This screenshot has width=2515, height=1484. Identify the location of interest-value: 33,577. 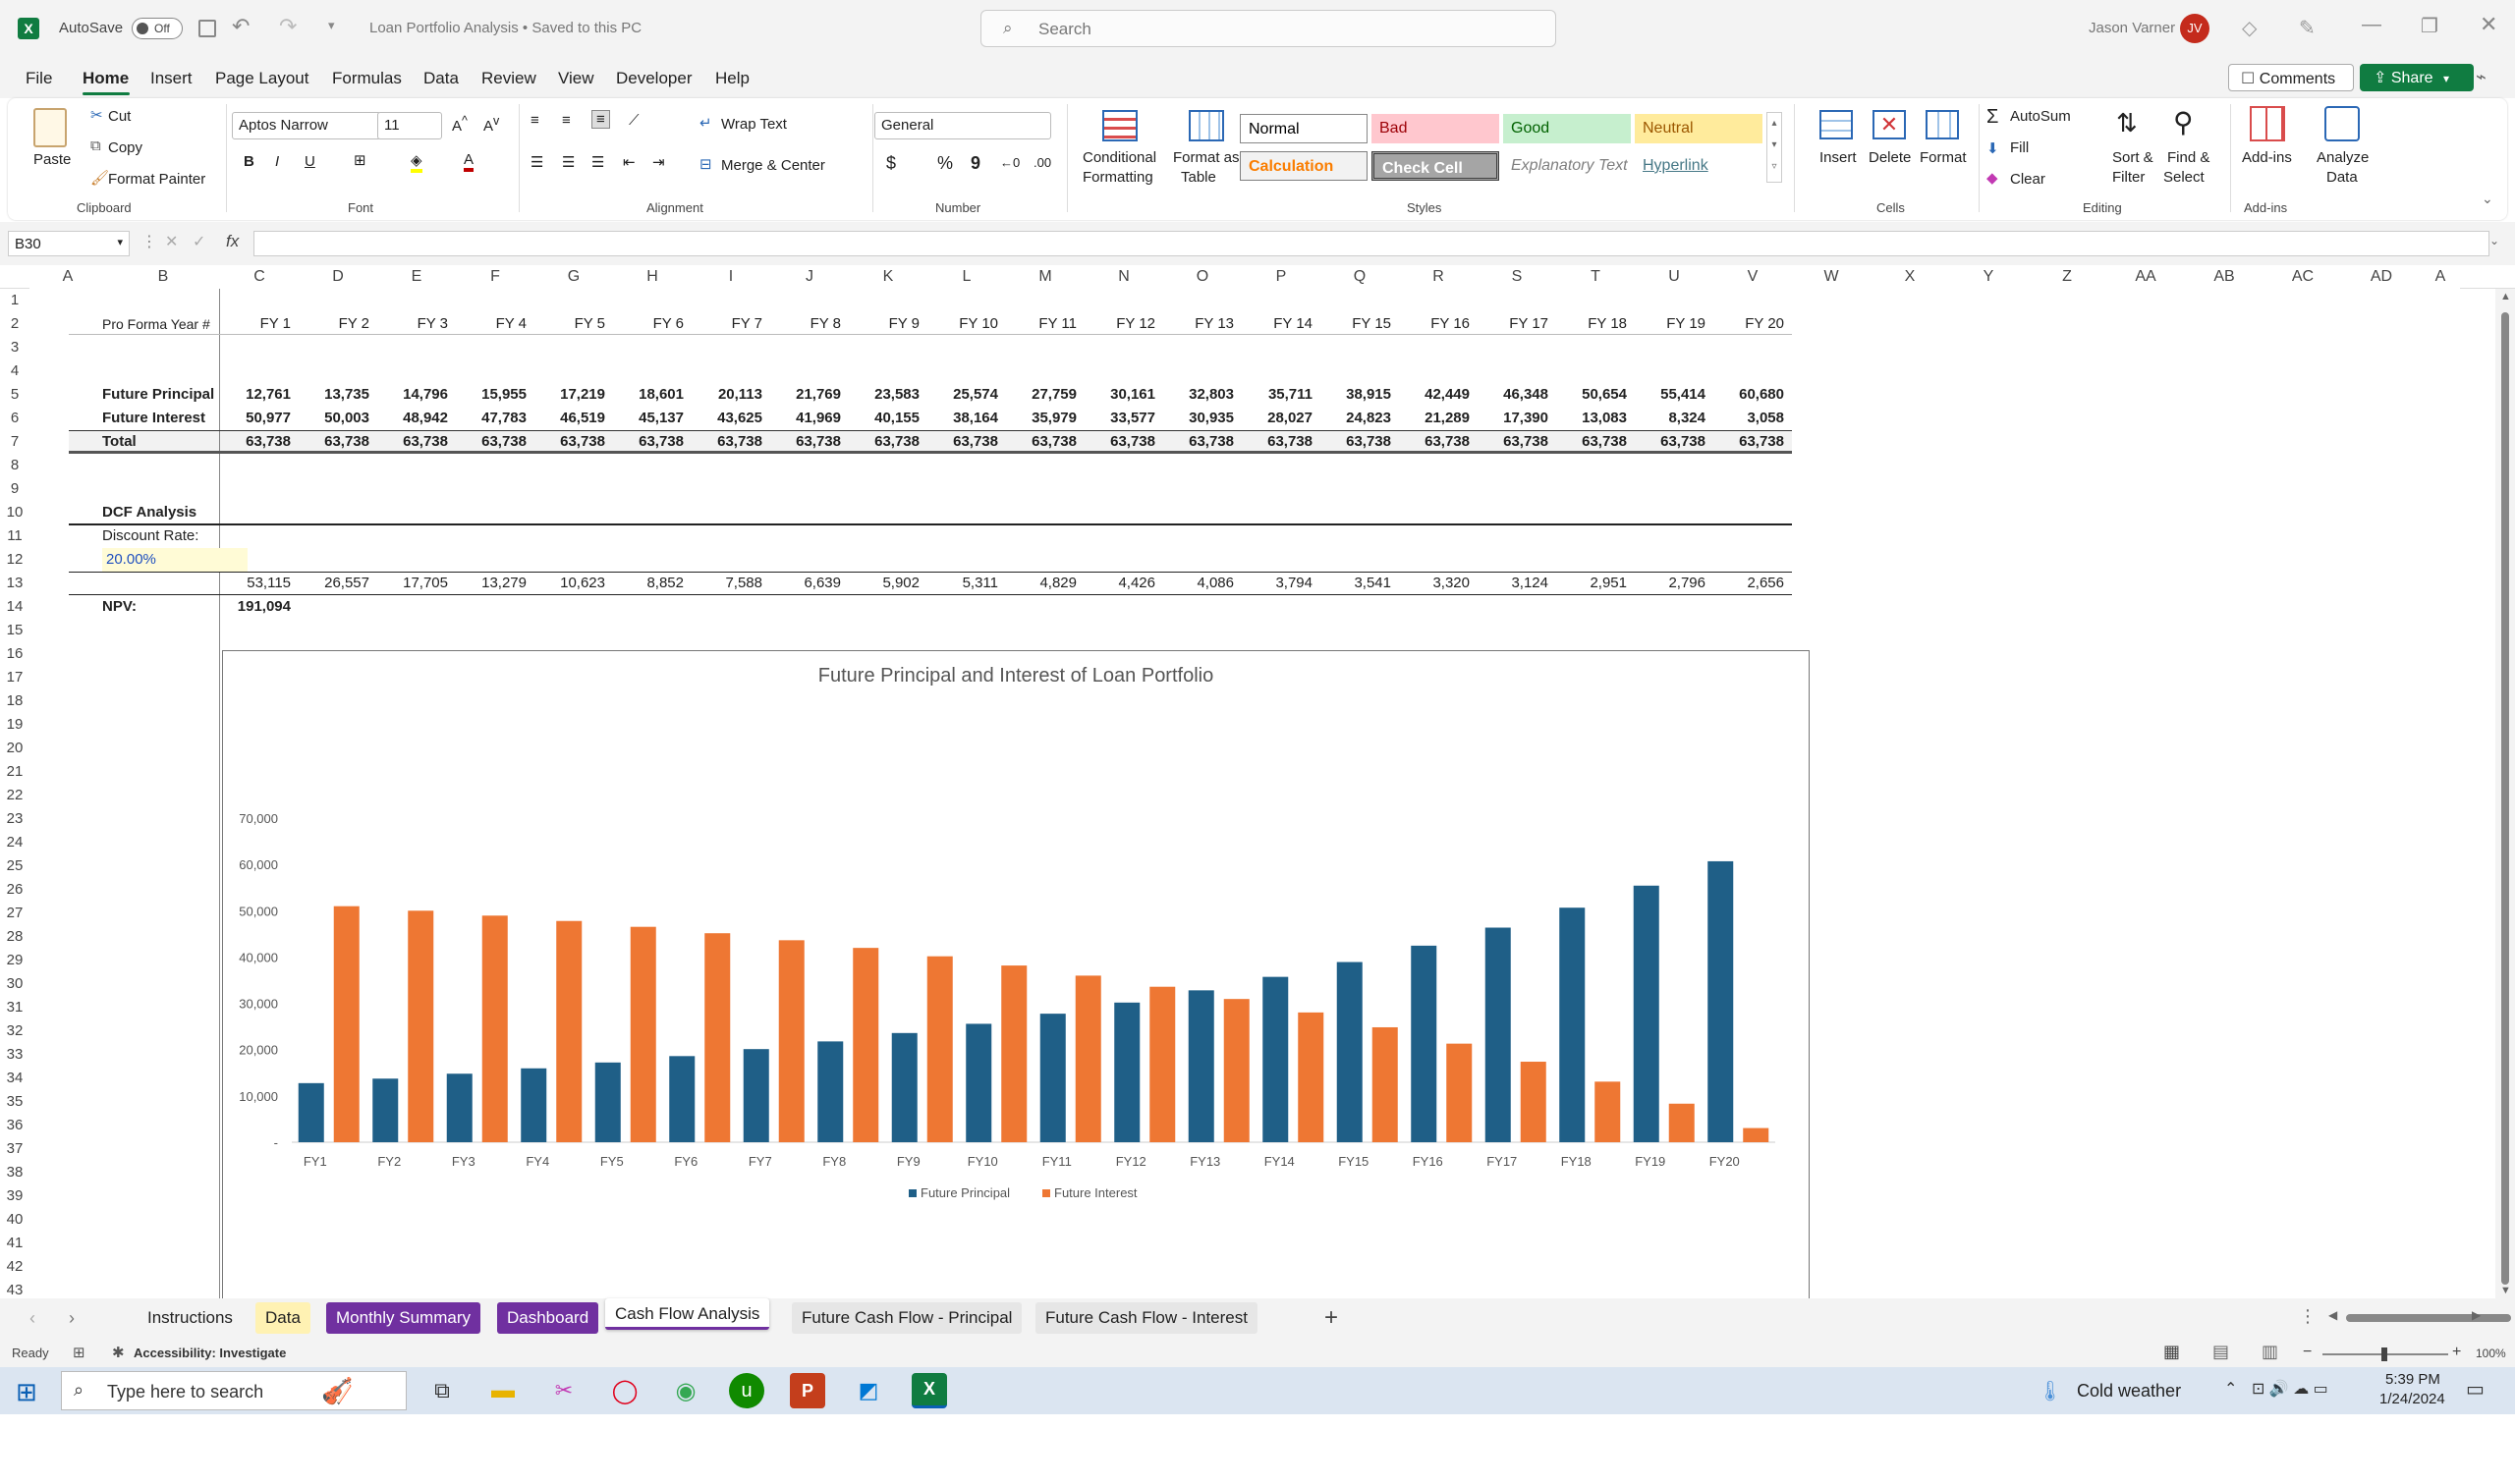
(1120, 418).